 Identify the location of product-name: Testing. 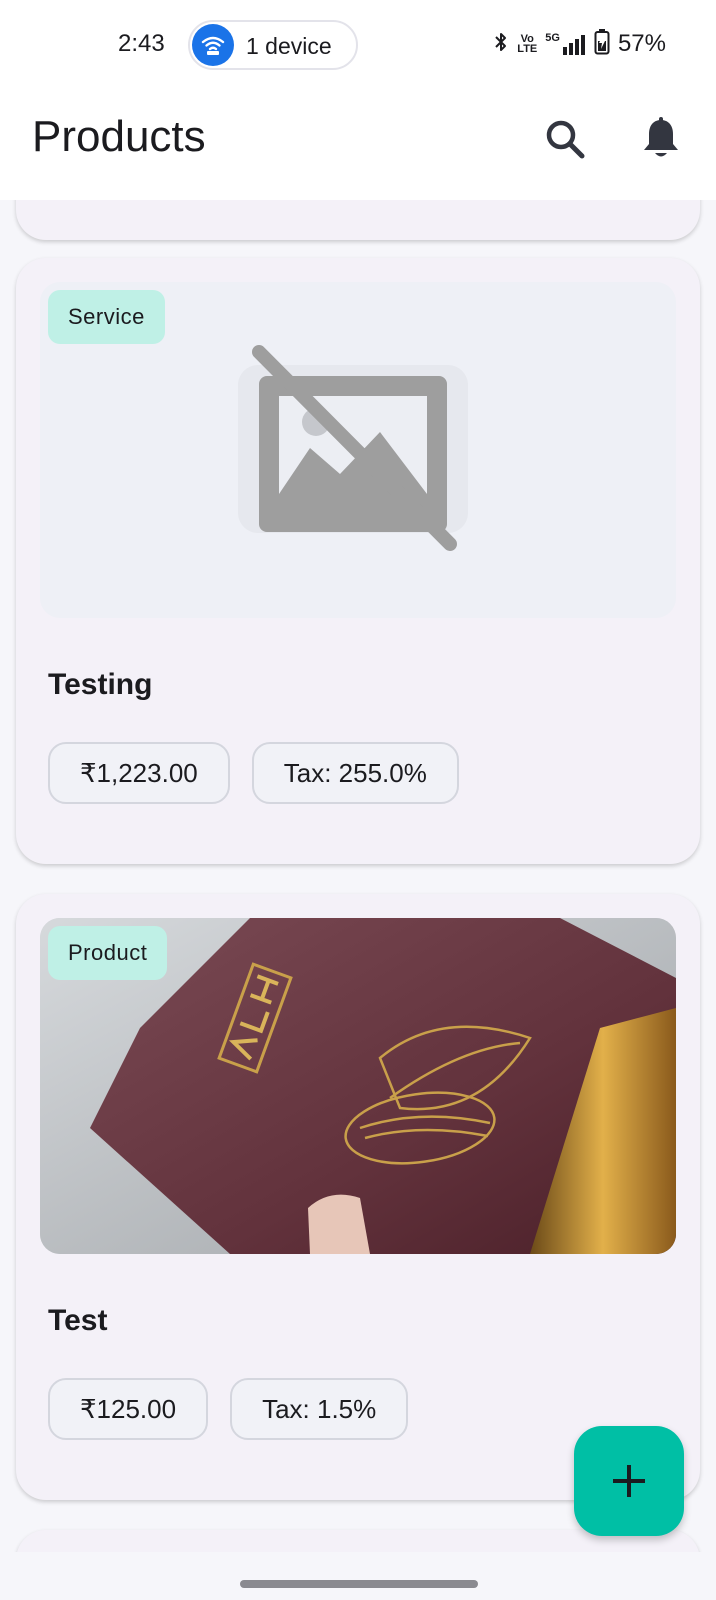
(100, 684).